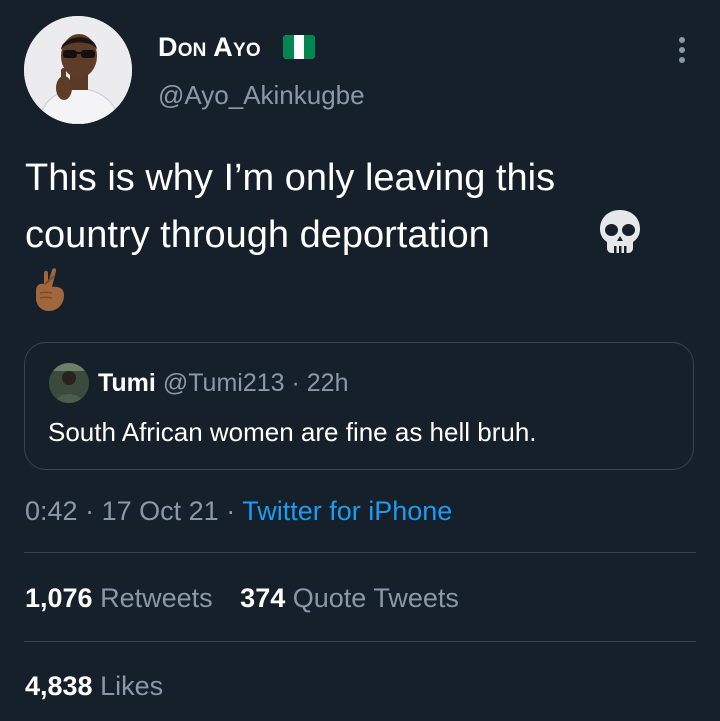 The height and width of the screenshot is (721, 720). I want to click on author-display-name: Don Ayo, so click(209, 47).